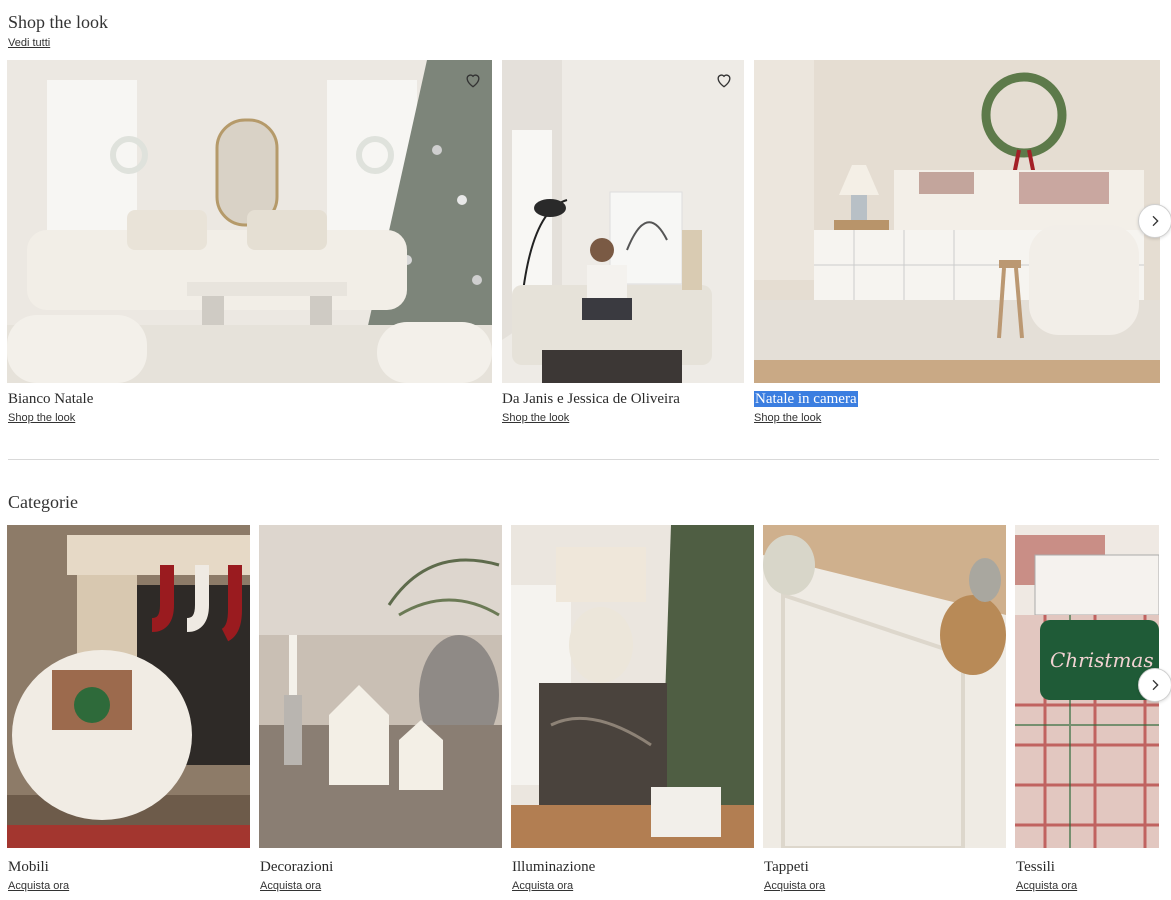  Describe the element at coordinates (623, 221) in the screenshot. I see `look-image-janis-jessica` at that location.